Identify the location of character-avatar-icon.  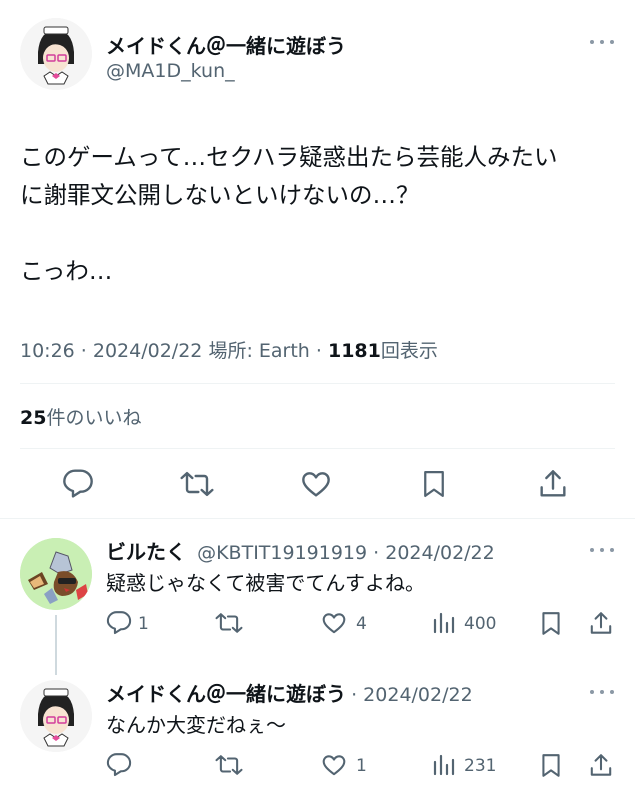
(56, 574).